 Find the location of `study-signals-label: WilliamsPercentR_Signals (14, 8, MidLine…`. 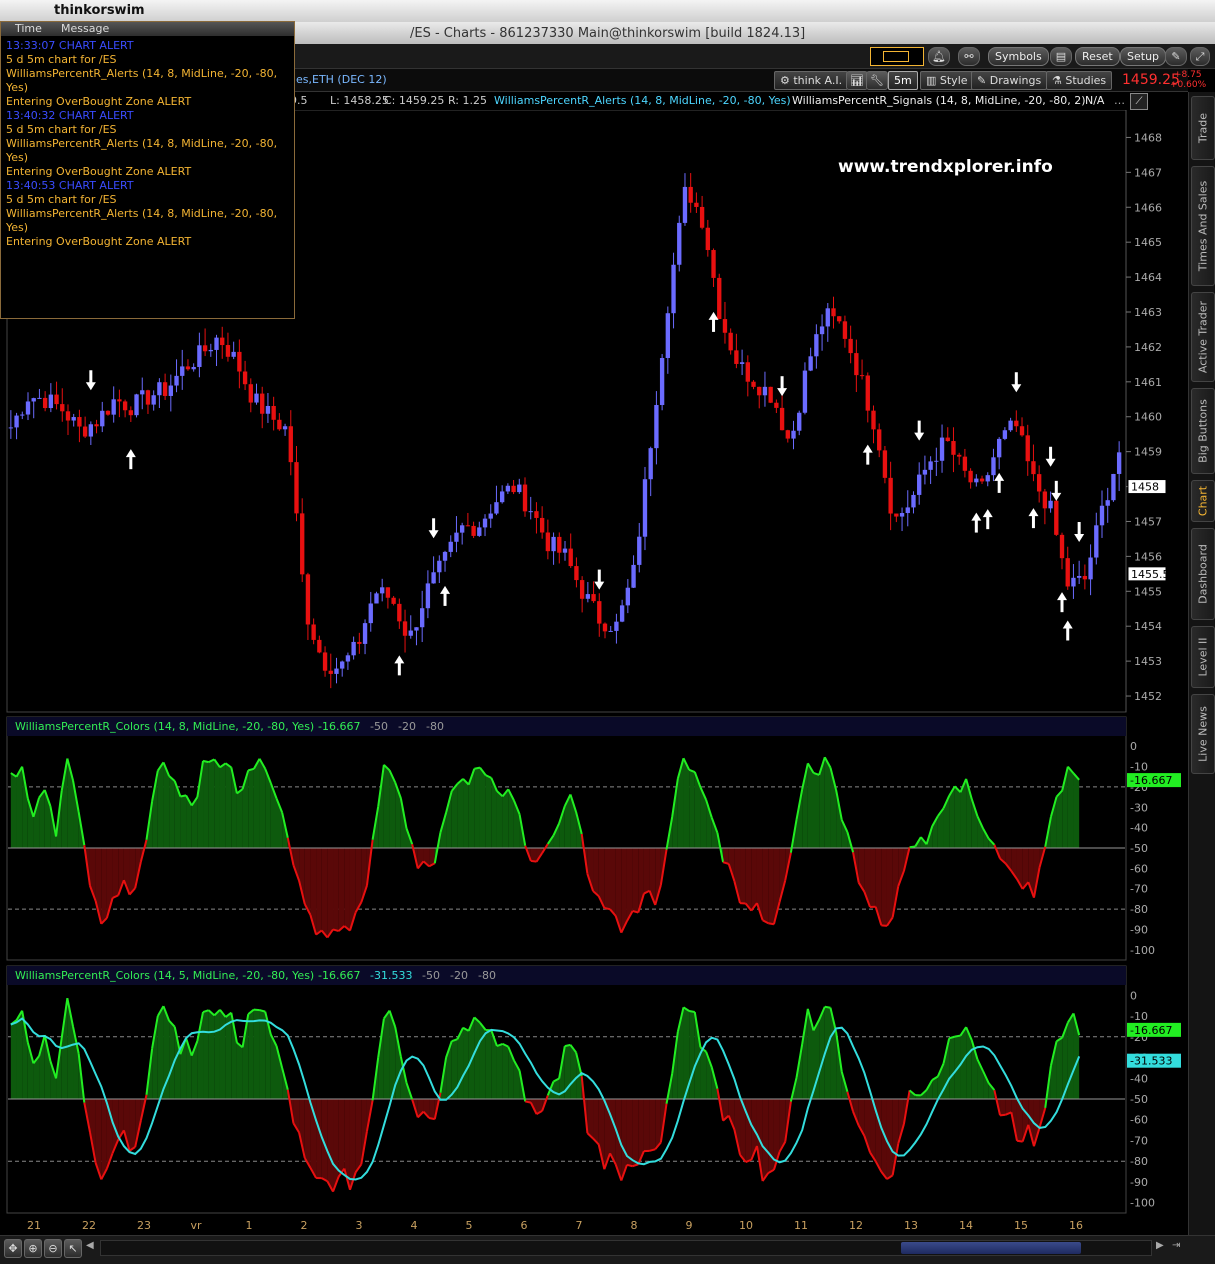

study-signals-label: WilliamsPercentR_Signals (14, 8, MidLine… is located at coordinates (939, 100).